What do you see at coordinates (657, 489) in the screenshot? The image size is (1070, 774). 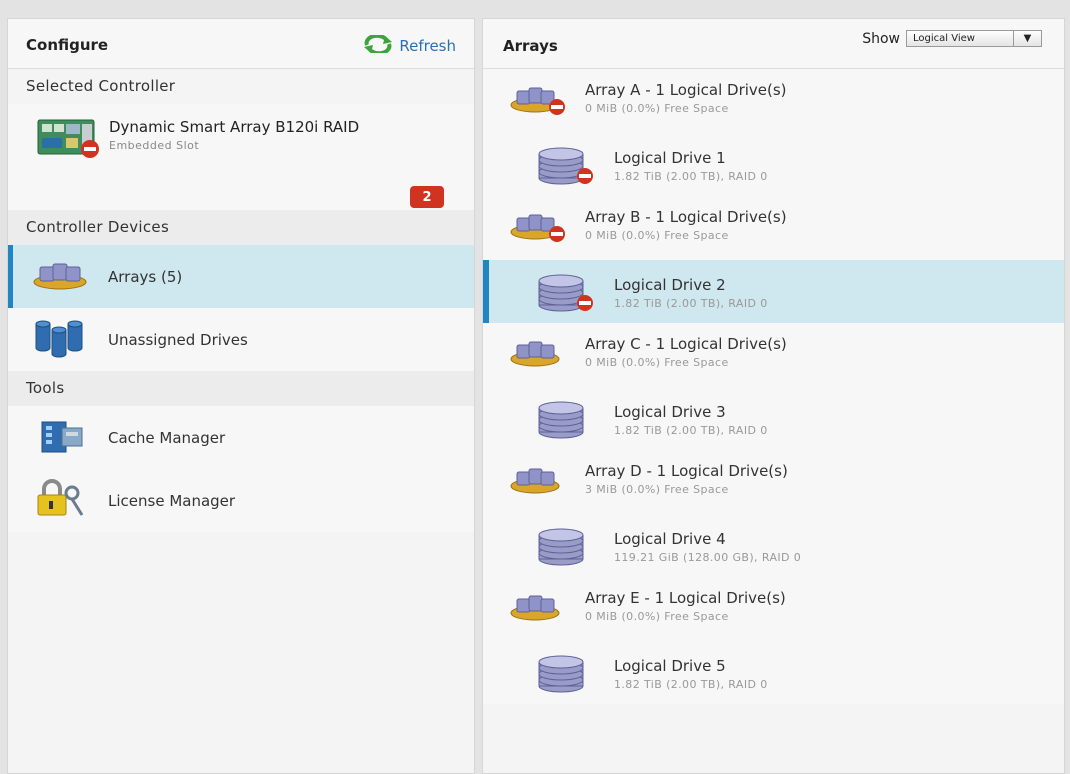 I see `array-free-space: 3 MiB (0.0%) Free Space` at bounding box center [657, 489].